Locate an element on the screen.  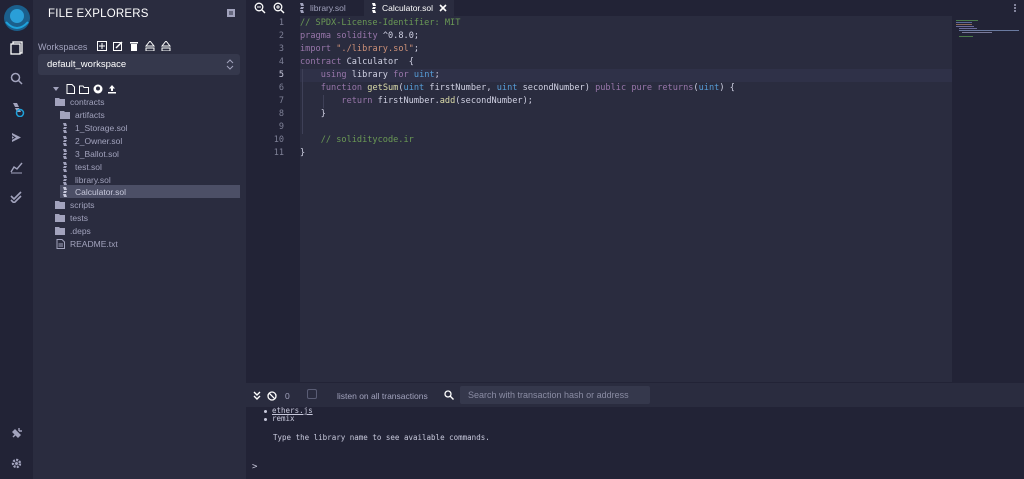
line-number: 7 is located at coordinates (281, 101).